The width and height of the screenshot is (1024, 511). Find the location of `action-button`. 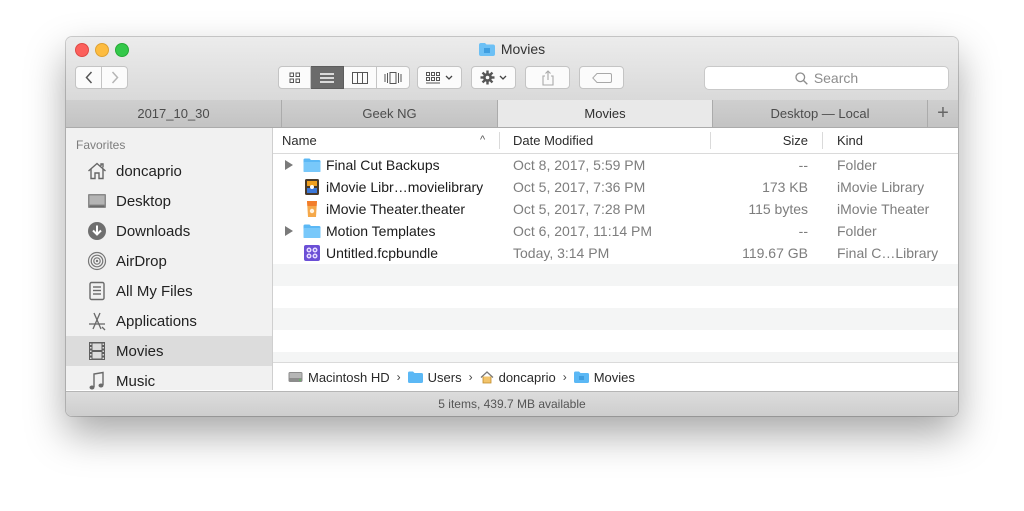

action-button is located at coordinates (493, 77).